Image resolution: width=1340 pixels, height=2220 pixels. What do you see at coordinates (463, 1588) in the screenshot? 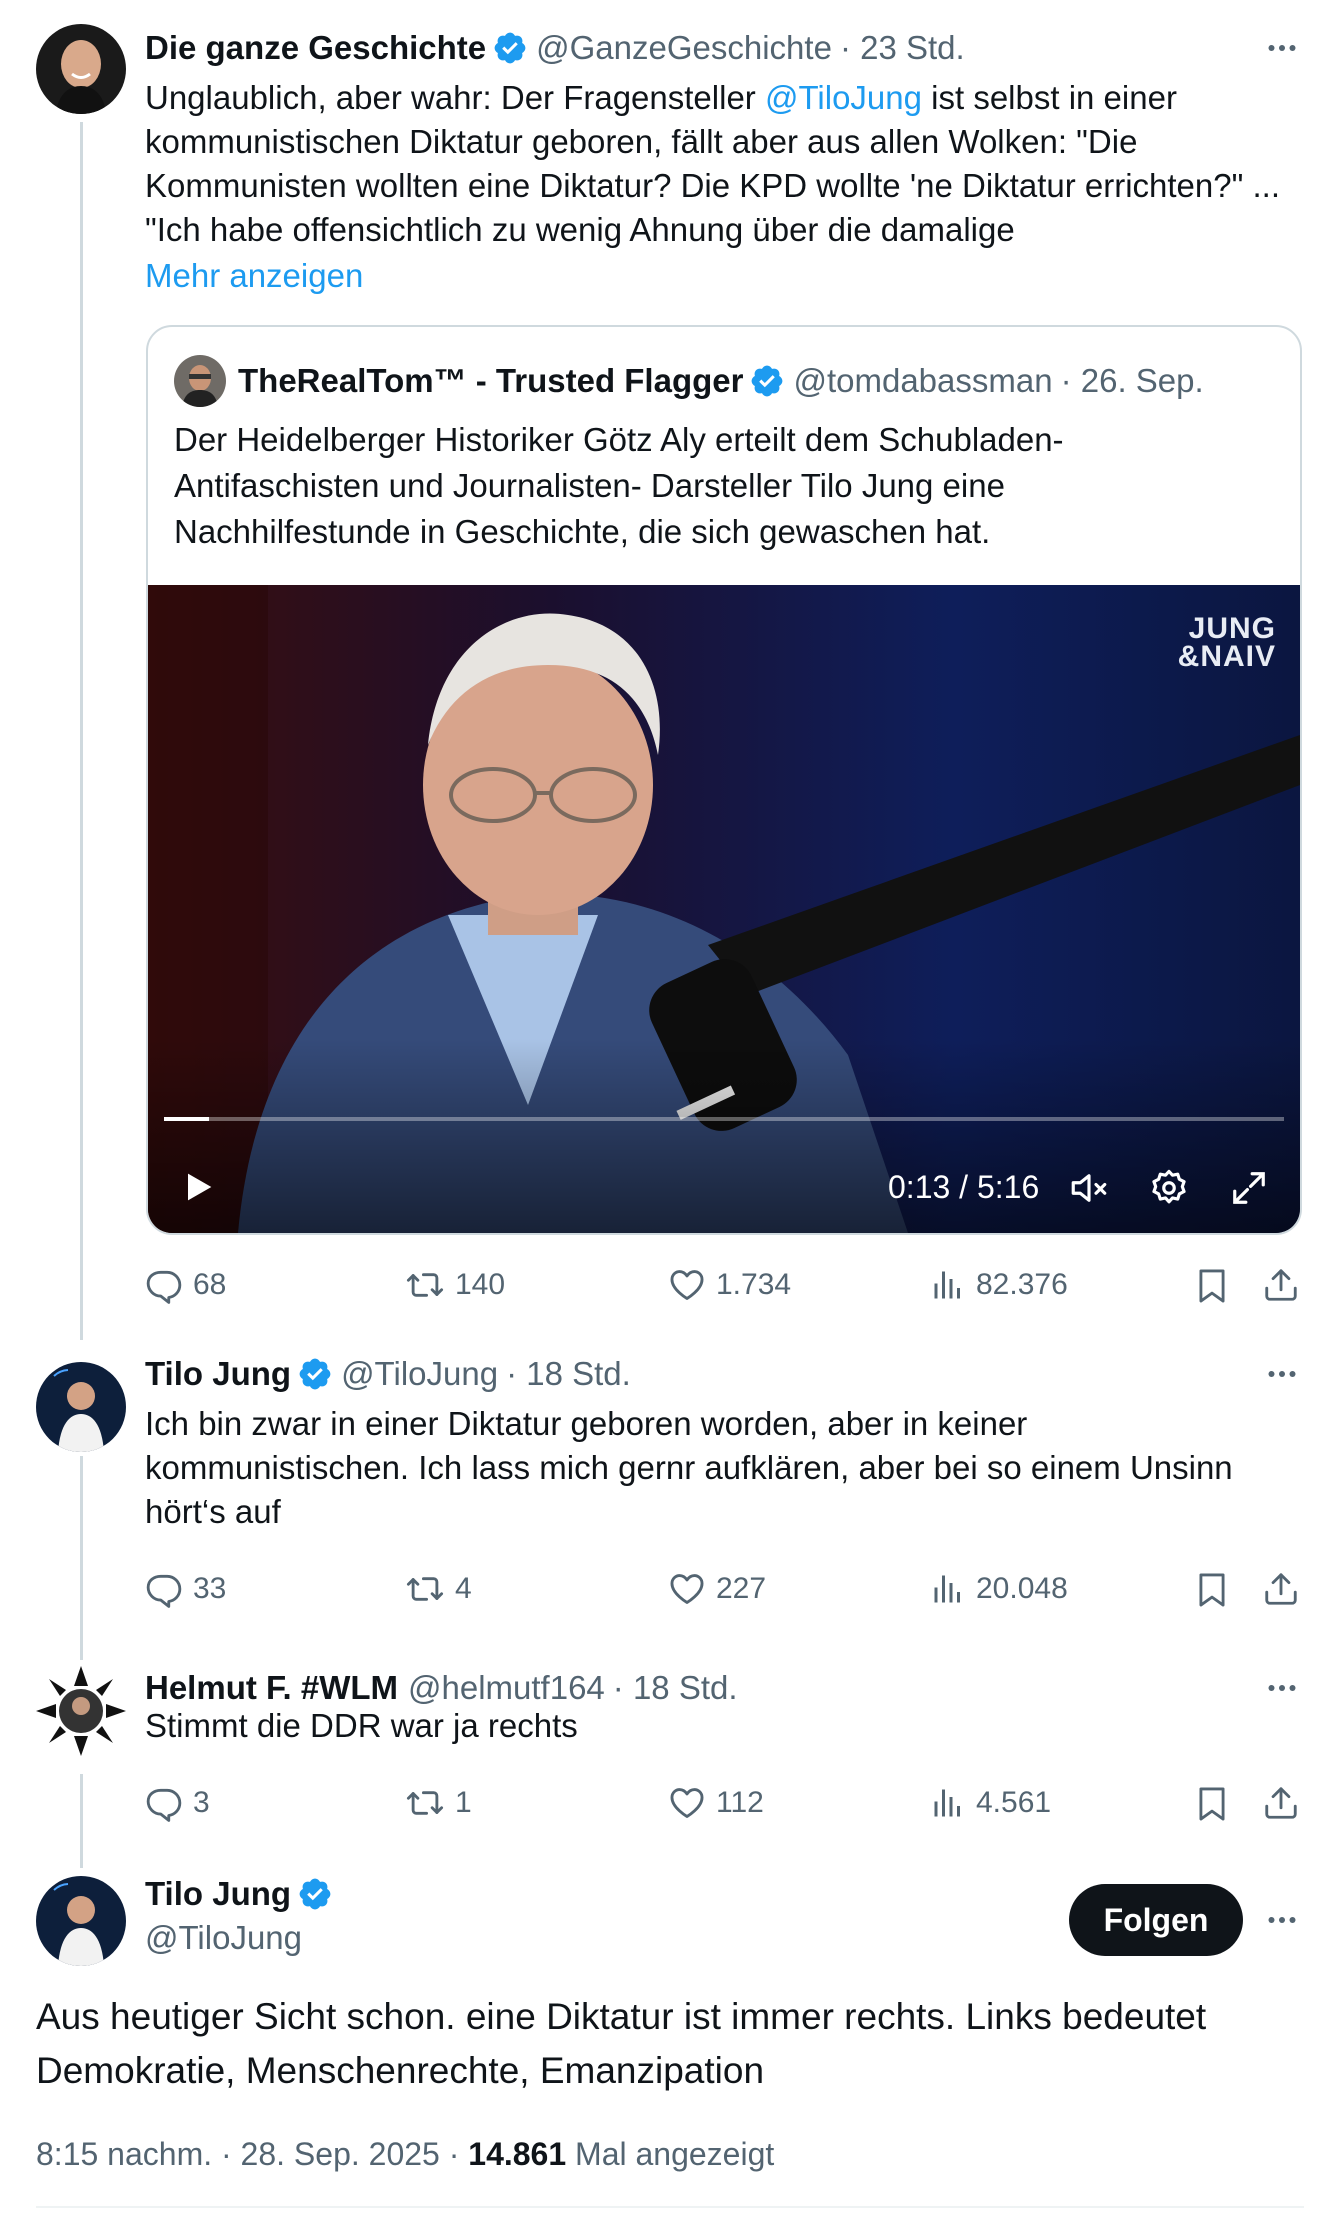
I see `repost-count: 4` at bounding box center [463, 1588].